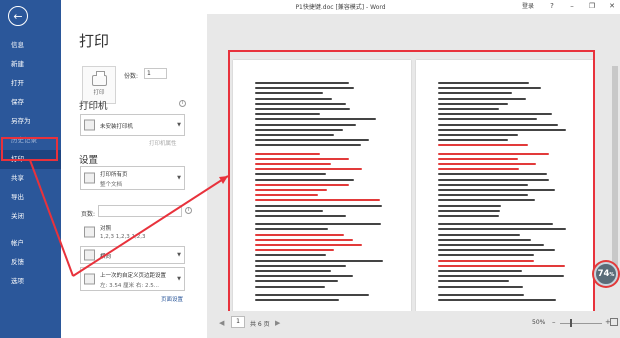 This screenshot has width=620, height=338. What do you see at coordinates (30, 243) in the screenshot?
I see `sidebar-item-10: 帐户` at bounding box center [30, 243].